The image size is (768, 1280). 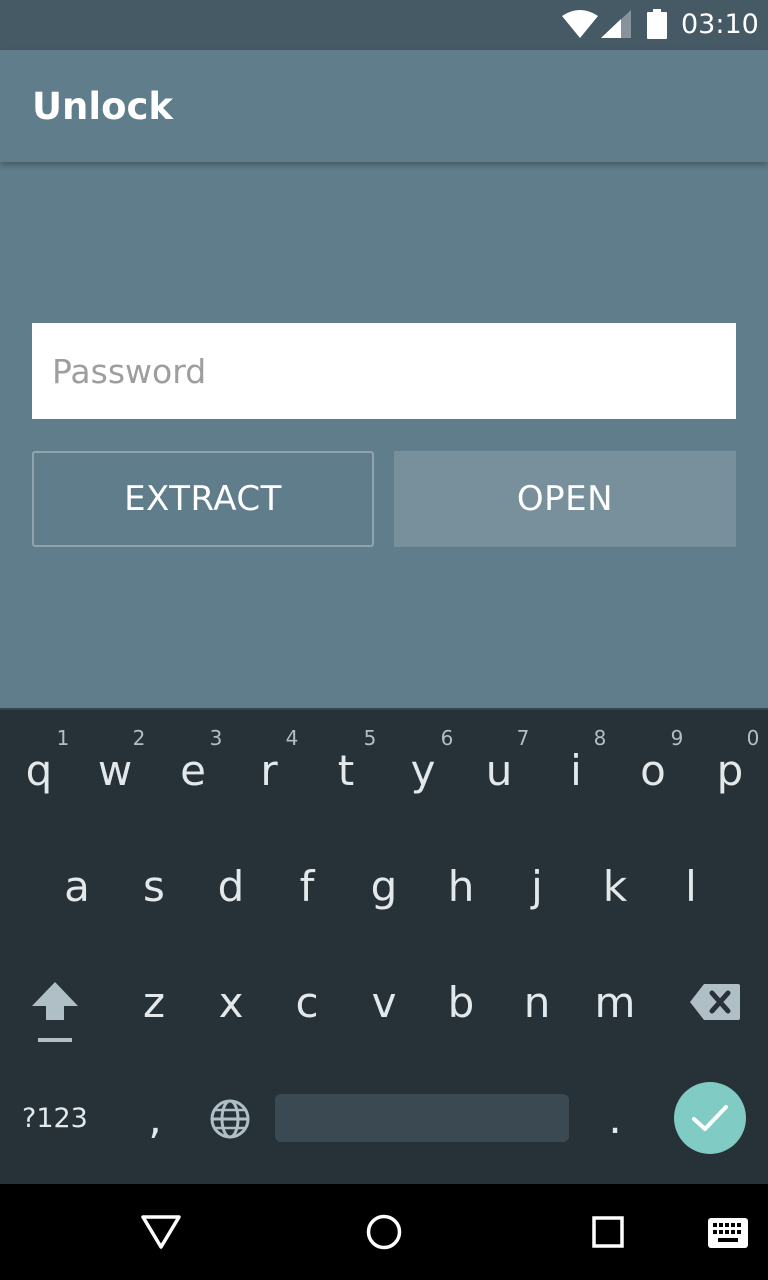 What do you see at coordinates (423, 771) in the screenshot?
I see `key-y: y` at bounding box center [423, 771].